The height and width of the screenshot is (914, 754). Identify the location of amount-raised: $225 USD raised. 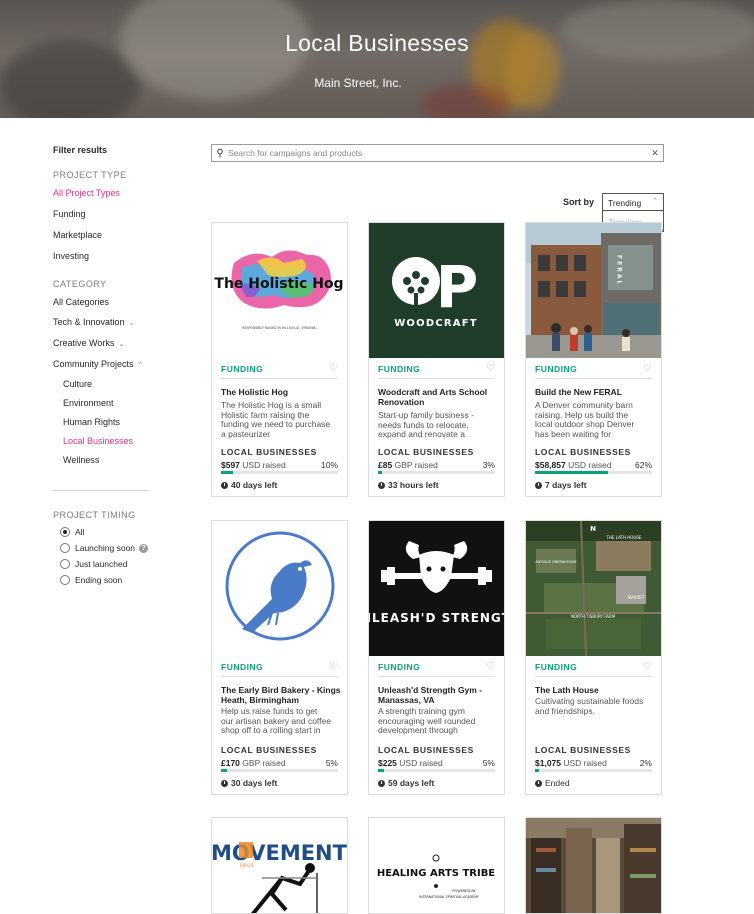
(410, 763).